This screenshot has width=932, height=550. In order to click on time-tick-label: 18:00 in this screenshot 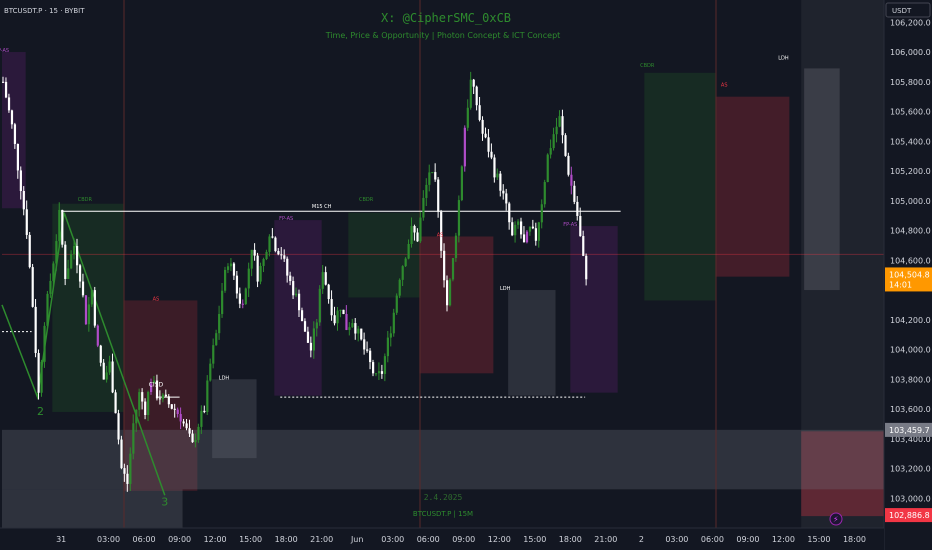, I will do `click(854, 539)`.